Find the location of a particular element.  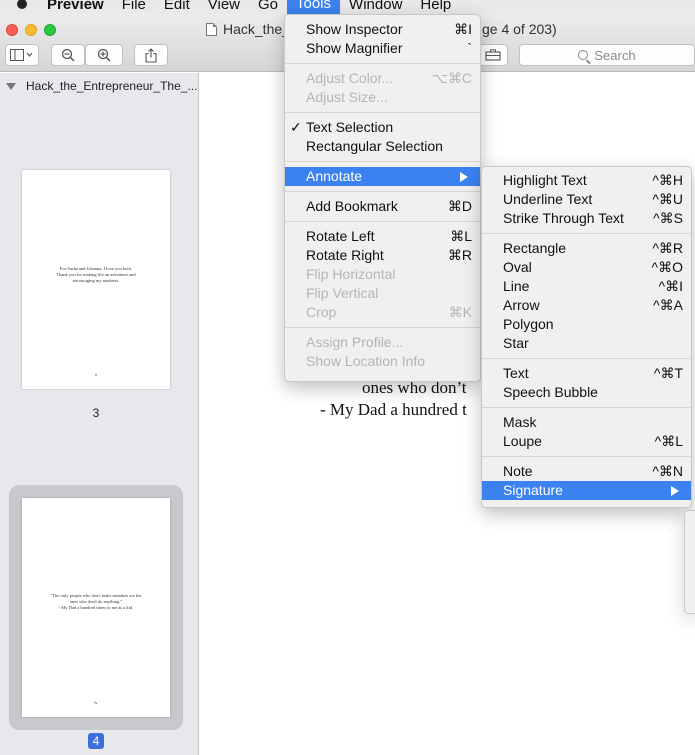

adjust-color-shortcut: ⌥⌘C is located at coordinates (451, 78).